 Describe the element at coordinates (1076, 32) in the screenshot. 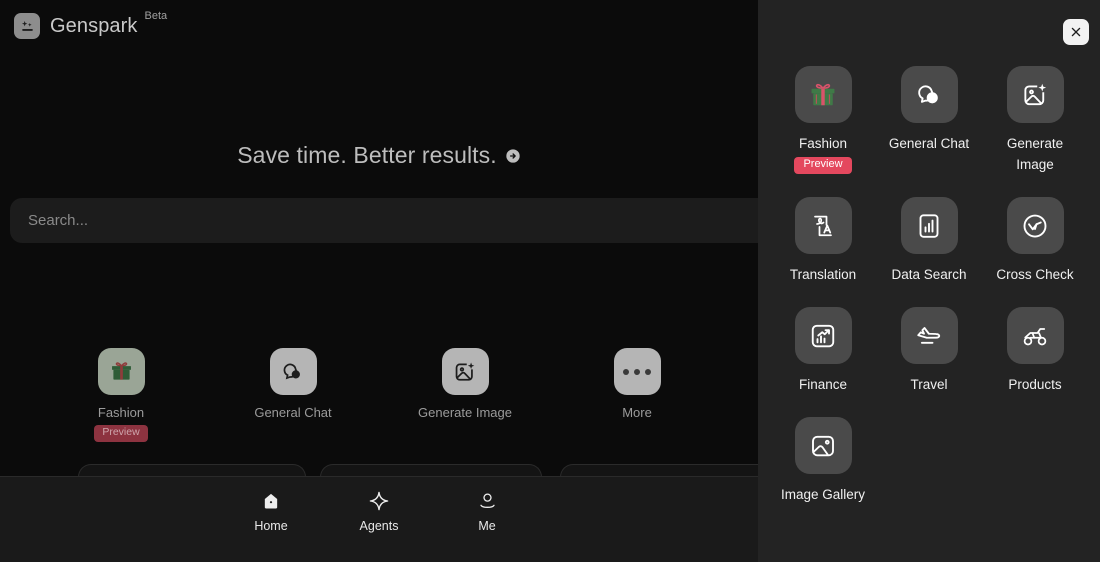

I see `close-icon` at that location.